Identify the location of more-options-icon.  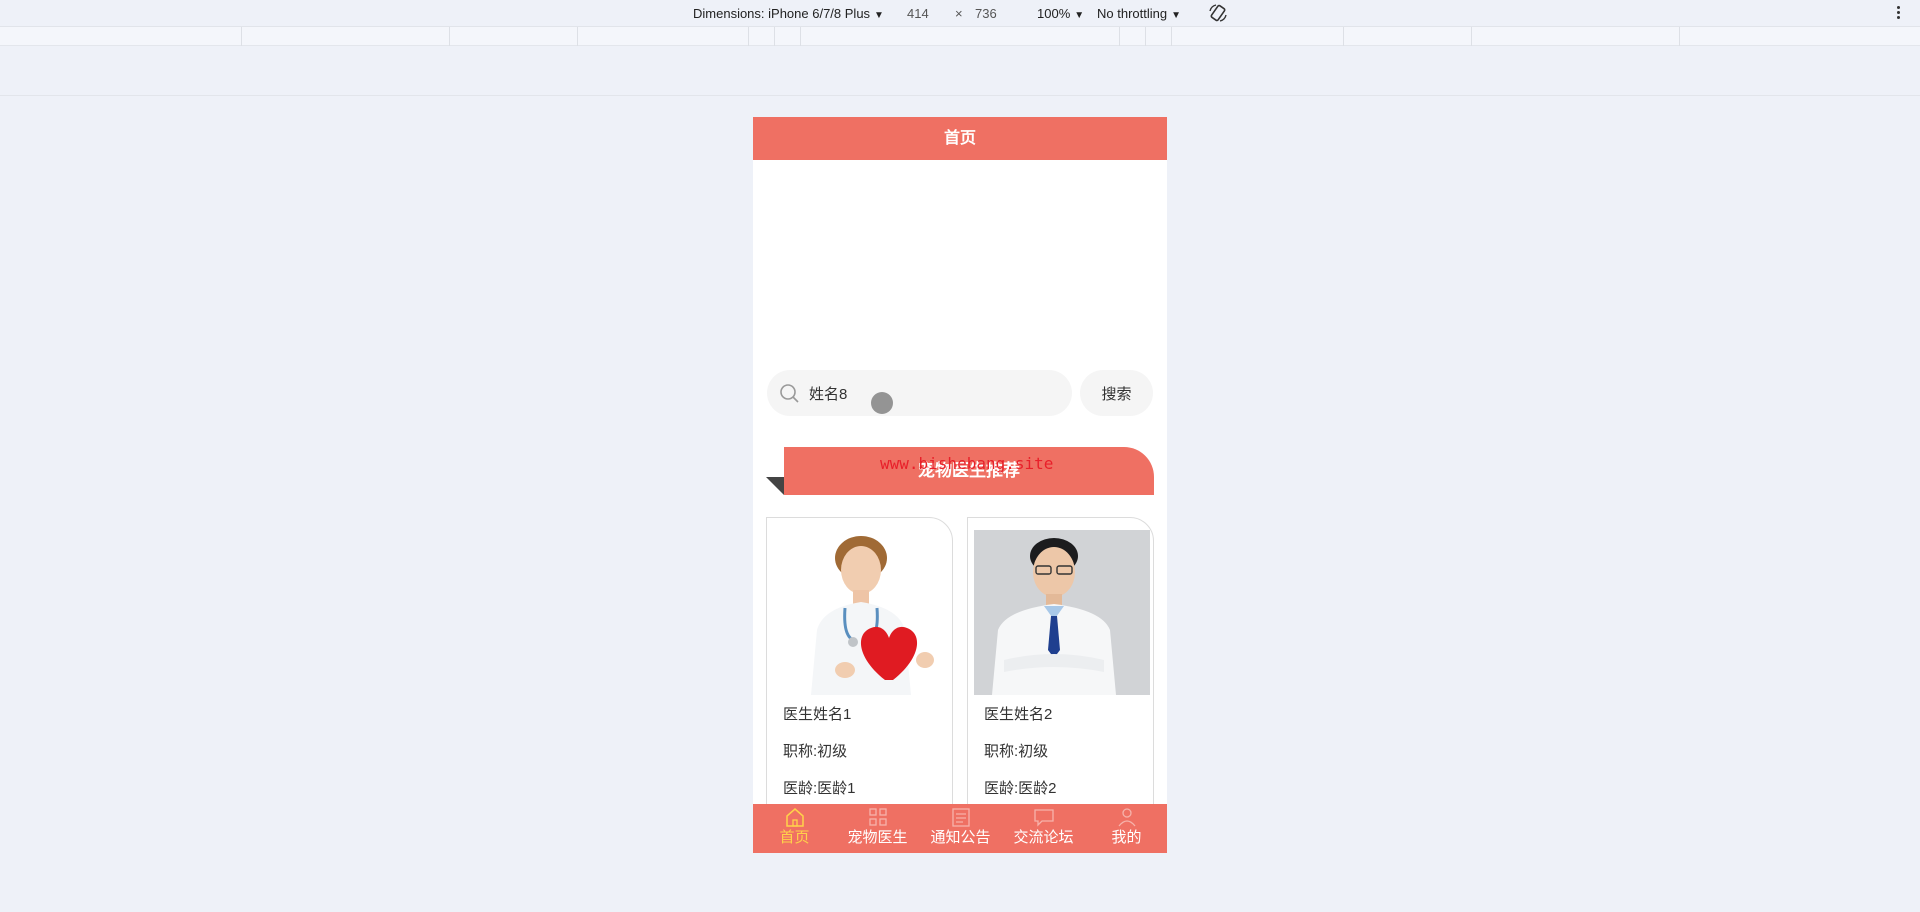
(1898, 13).